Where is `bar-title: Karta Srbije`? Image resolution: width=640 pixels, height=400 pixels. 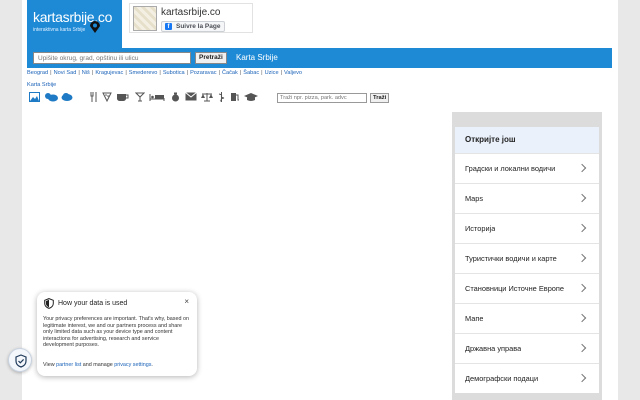
bar-title: Karta Srbije is located at coordinates (257, 57).